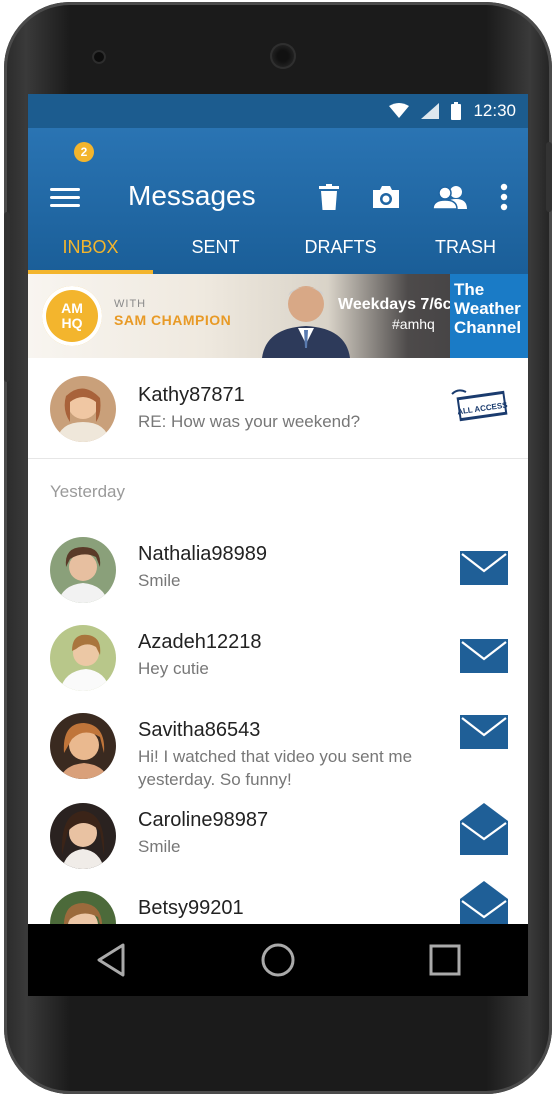 This screenshot has width=558, height=1098. I want to click on all-access-pass-icon: ALL ACCESS, so click(477, 406).